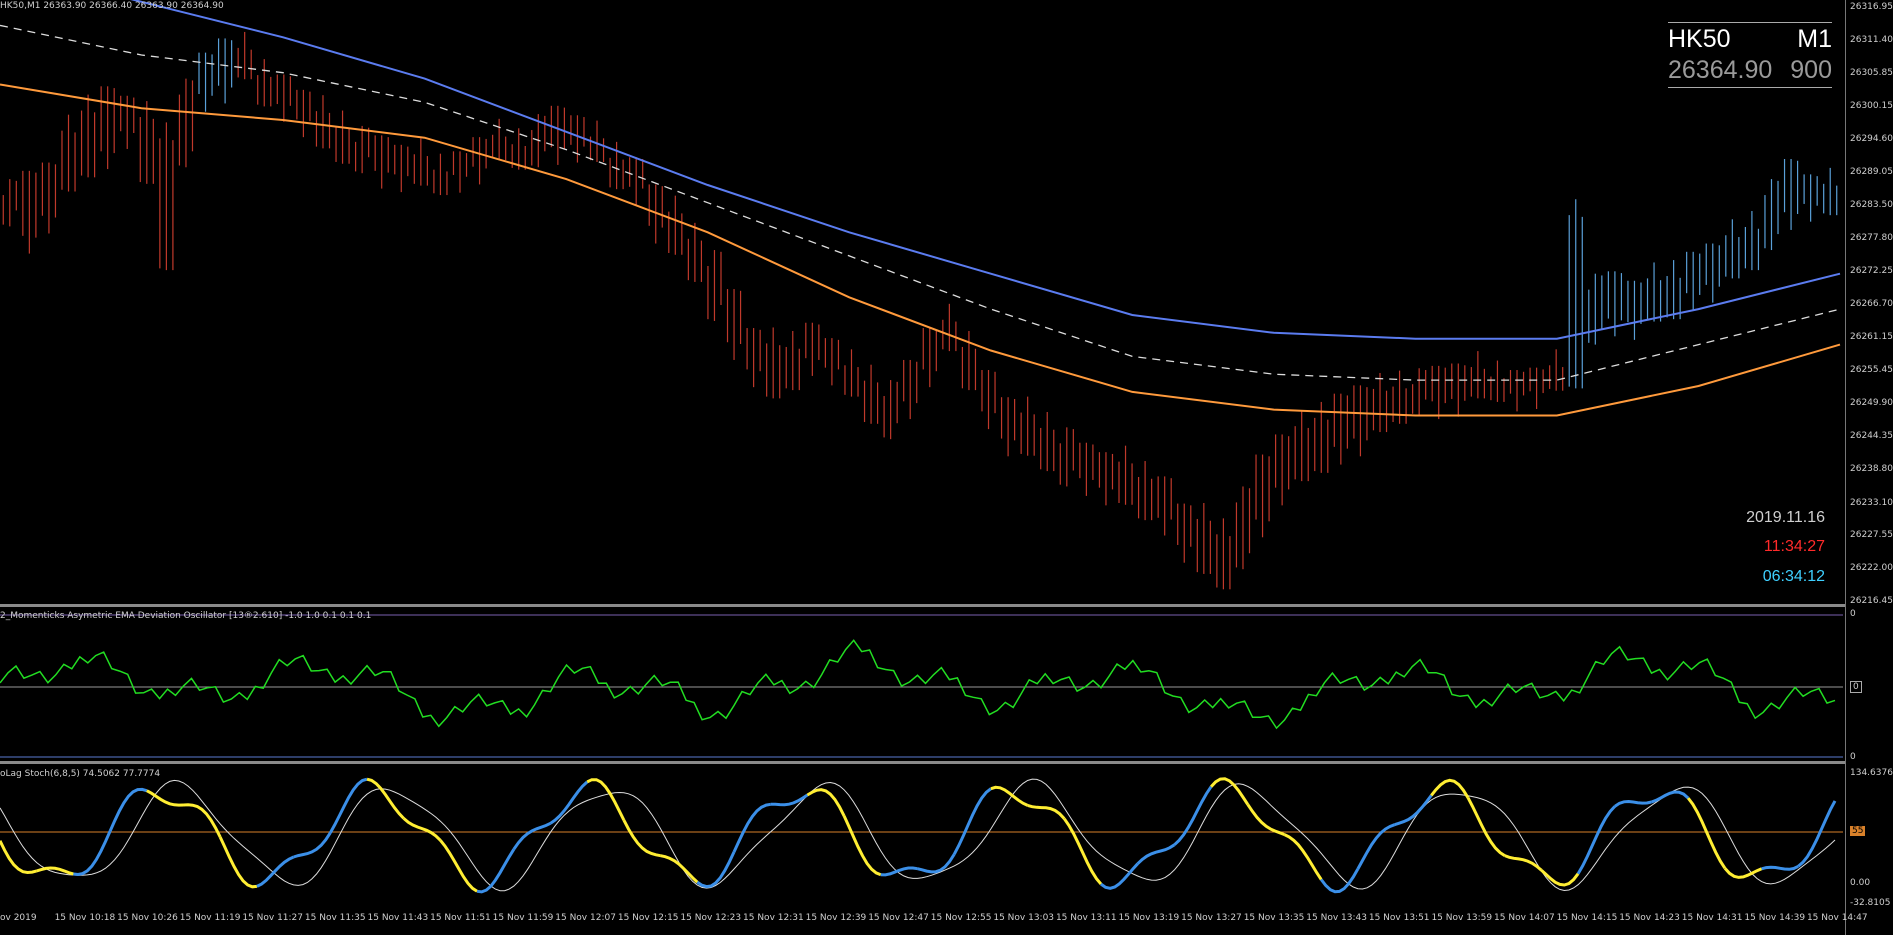 The height and width of the screenshot is (935, 1893). Describe the element at coordinates (1858, 831) in the screenshot. I see `stoch-level-label: 55` at that location.